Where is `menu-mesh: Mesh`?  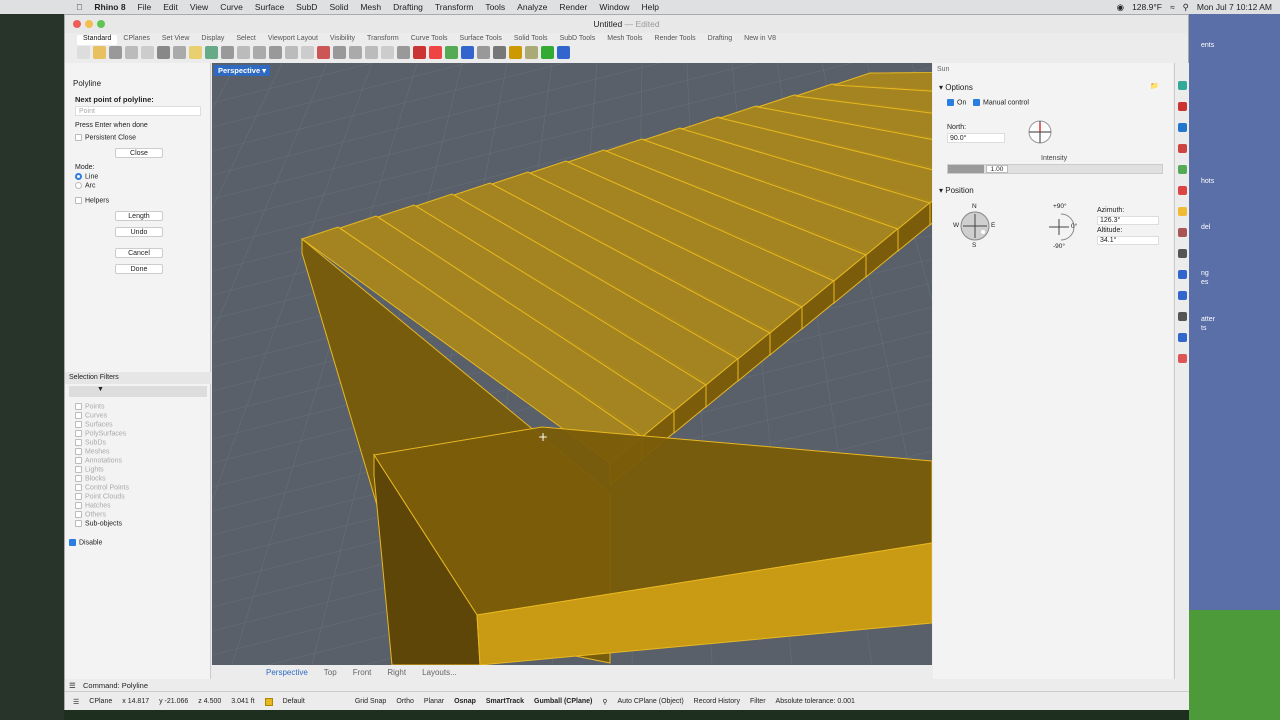 menu-mesh: Mesh is located at coordinates (370, 7).